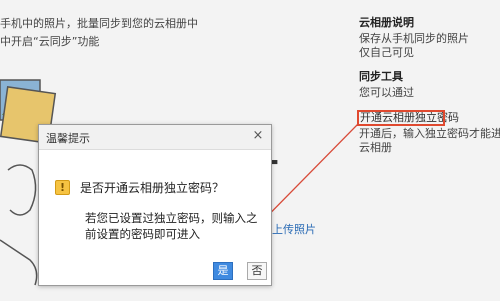 Image resolution: width=500 pixels, height=301 pixels. What do you see at coordinates (62, 187) in the screenshot?
I see `warning-icon: !` at bounding box center [62, 187].